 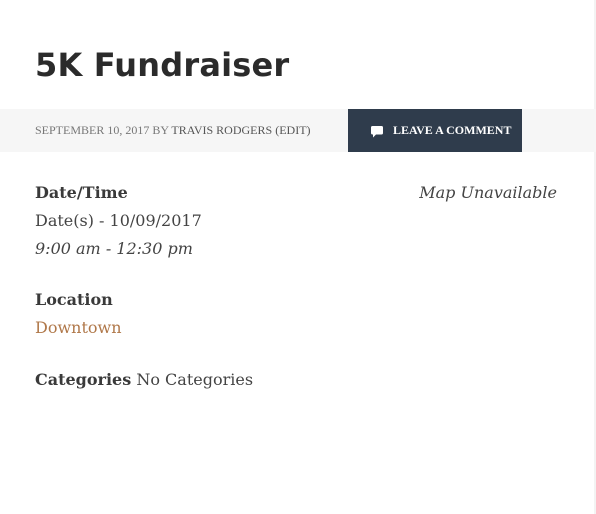 What do you see at coordinates (83, 379) in the screenshot?
I see `categories-heading: Categories` at bounding box center [83, 379].